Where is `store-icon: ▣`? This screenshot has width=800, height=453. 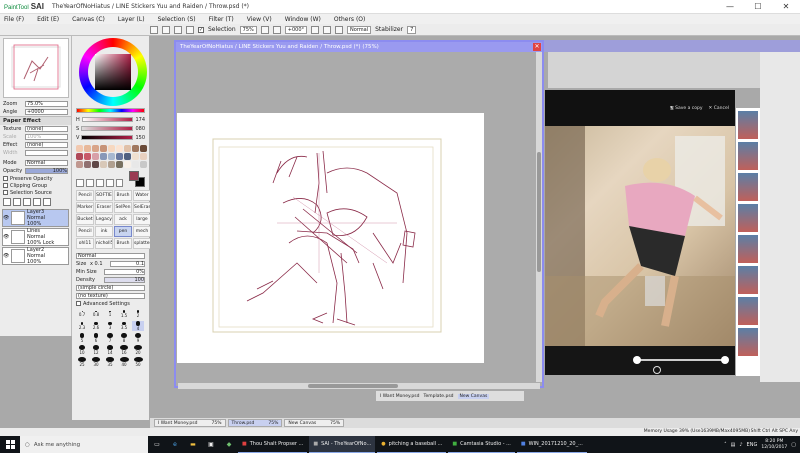 store-icon: ▣ is located at coordinates (211, 444).